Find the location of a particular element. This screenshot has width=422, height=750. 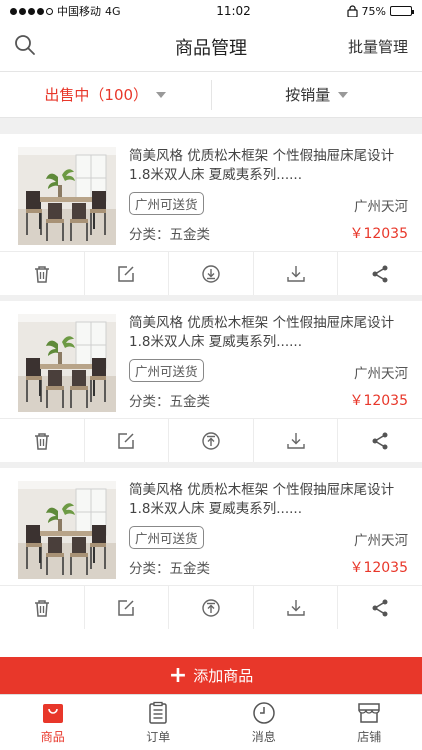

tab-shop: 店铺 is located at coordinates (369, 722).